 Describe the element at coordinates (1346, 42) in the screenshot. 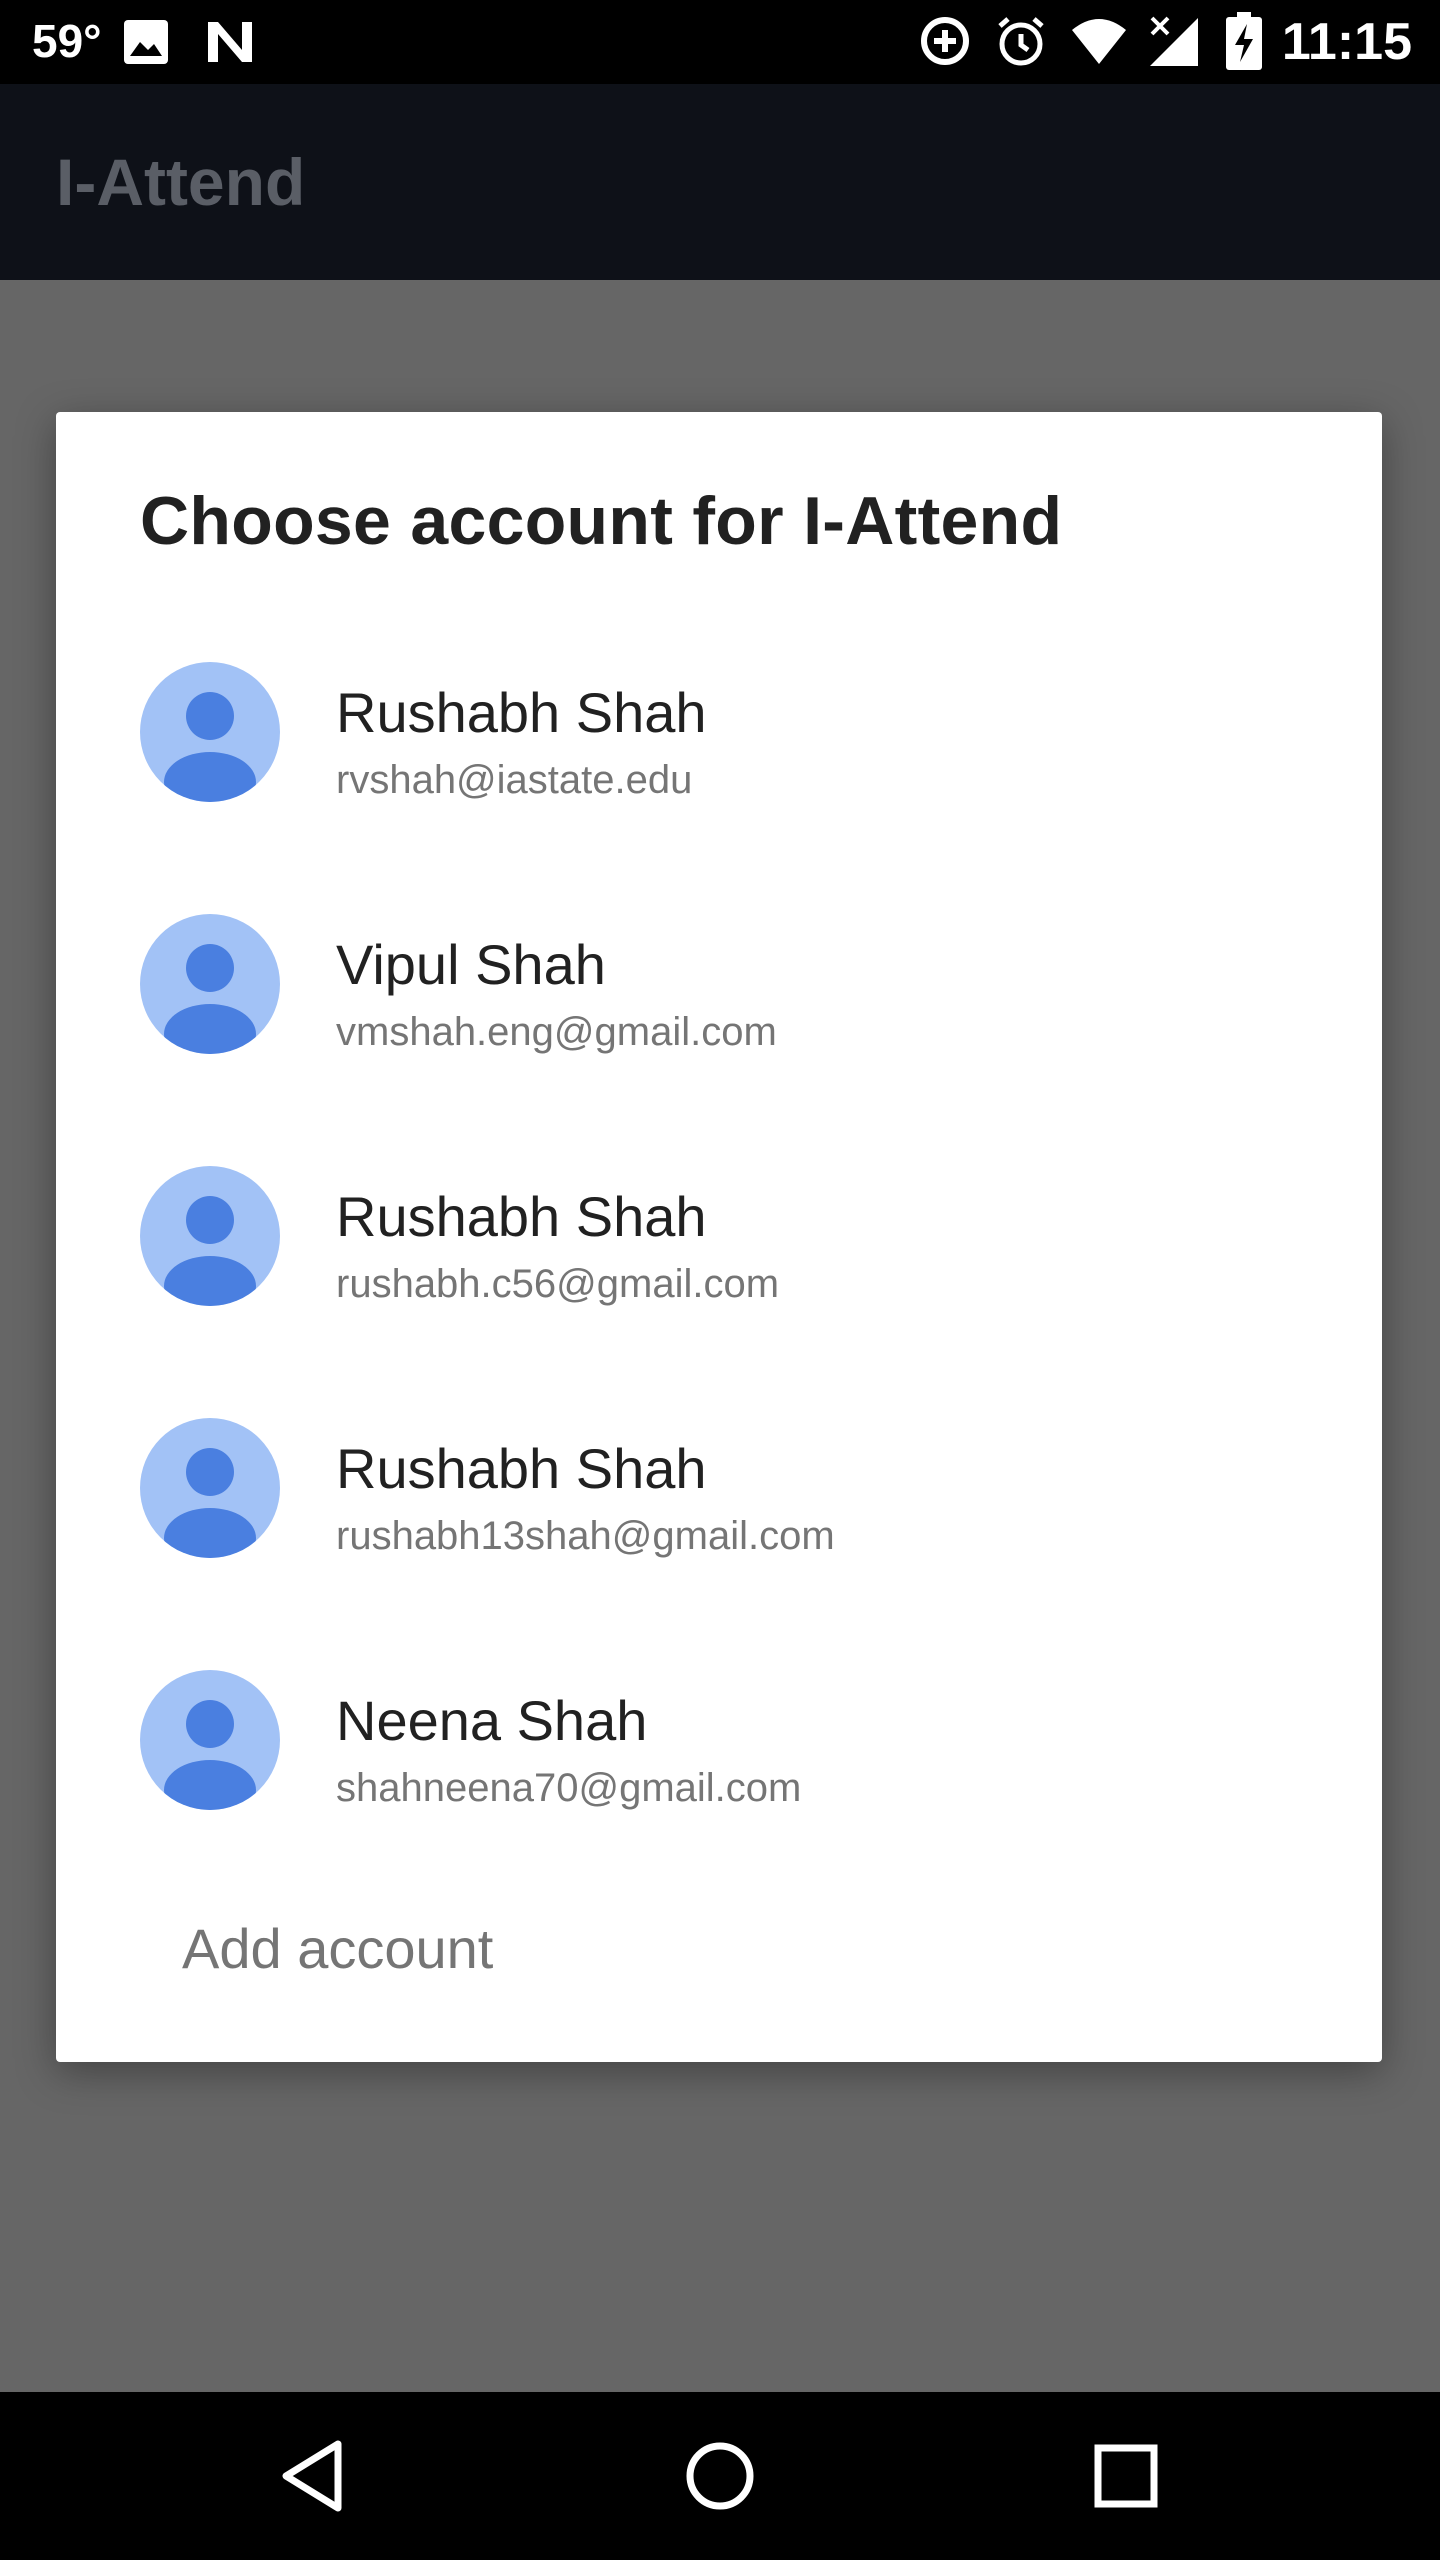

I see `clock: 11:15` at that location.